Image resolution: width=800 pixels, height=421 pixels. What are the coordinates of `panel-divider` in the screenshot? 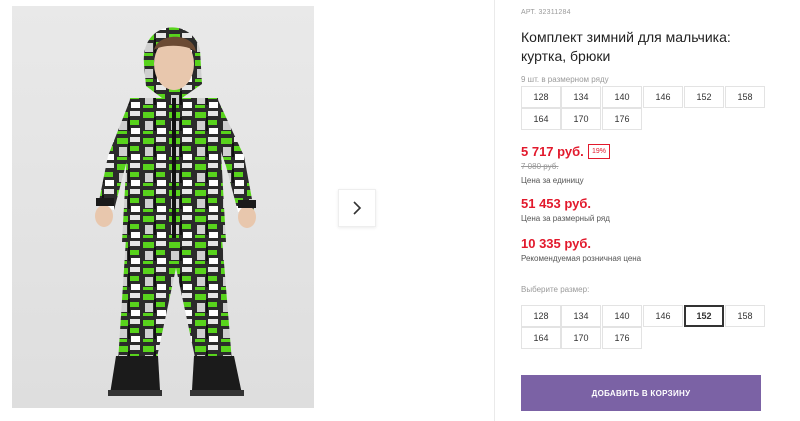 It's located at (494, 210).